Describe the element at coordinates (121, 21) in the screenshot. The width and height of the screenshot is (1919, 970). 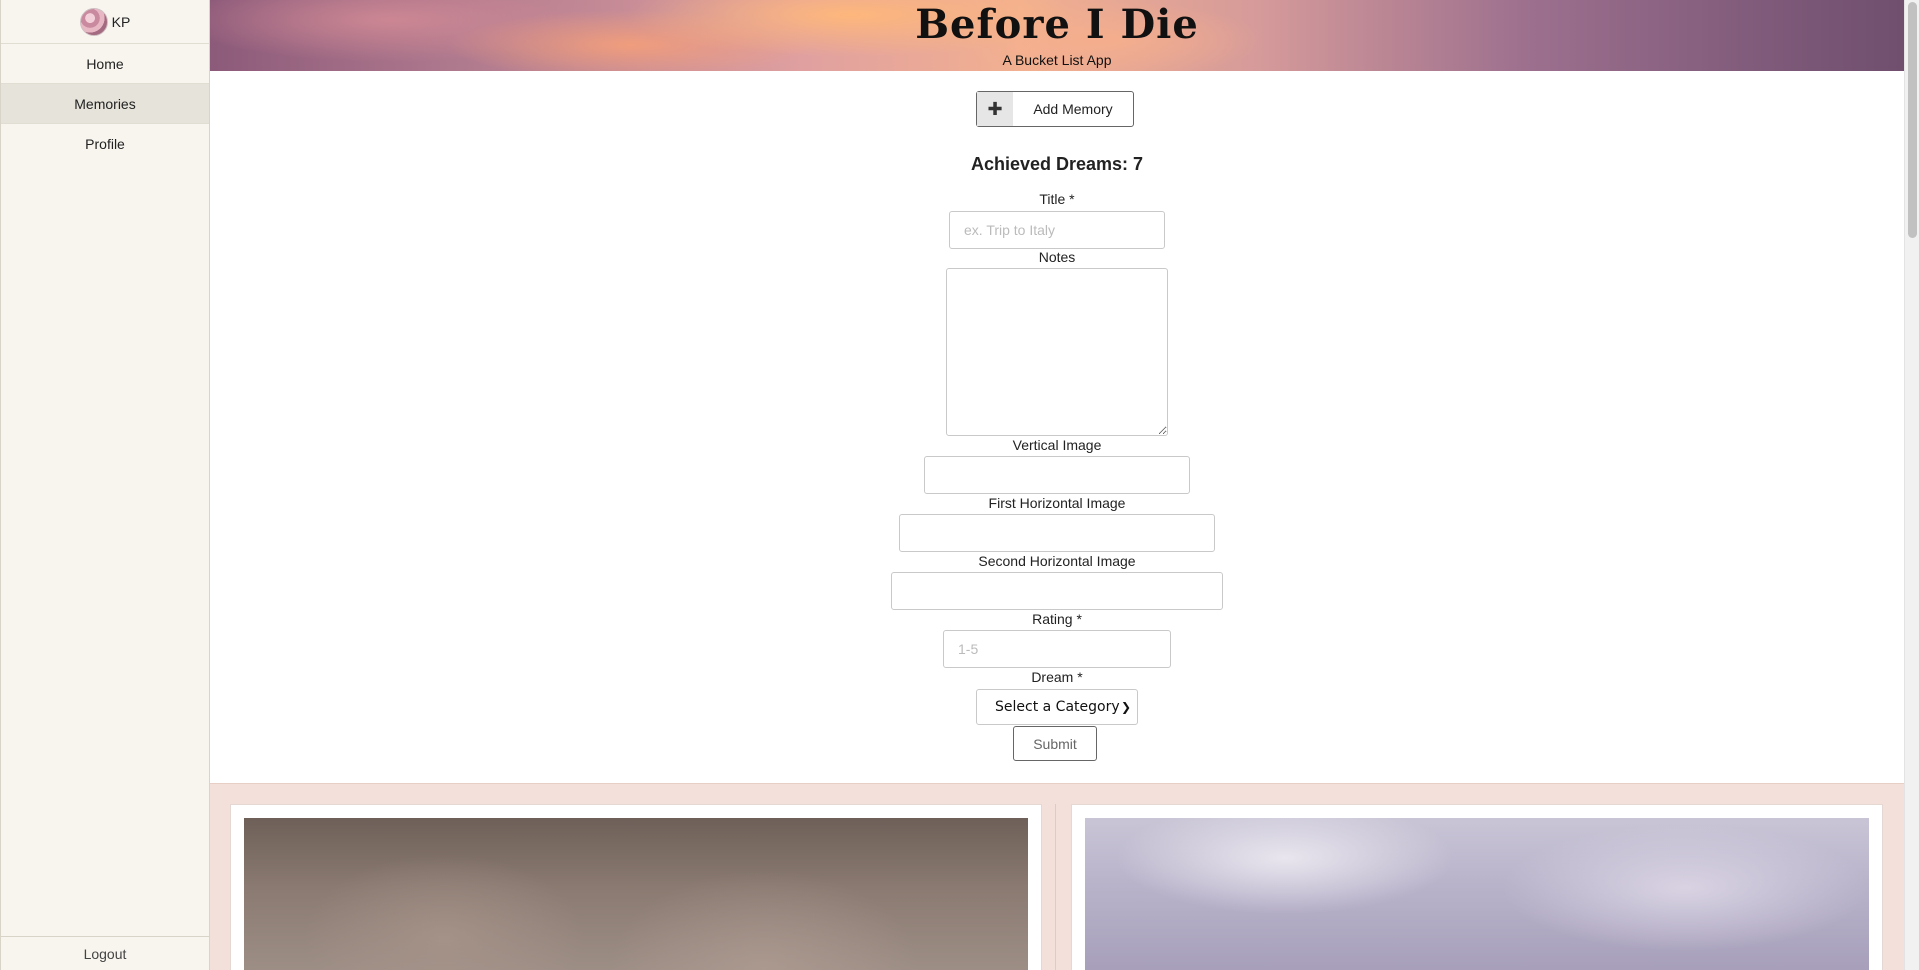
I see `user-initials: KP` at that location.